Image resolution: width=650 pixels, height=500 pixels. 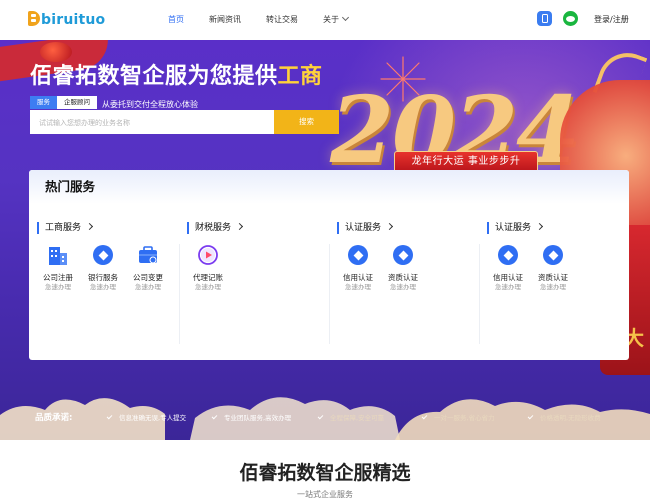 I want to click on nav-item-transfer: 转让交易, so click(x=282, y=20).